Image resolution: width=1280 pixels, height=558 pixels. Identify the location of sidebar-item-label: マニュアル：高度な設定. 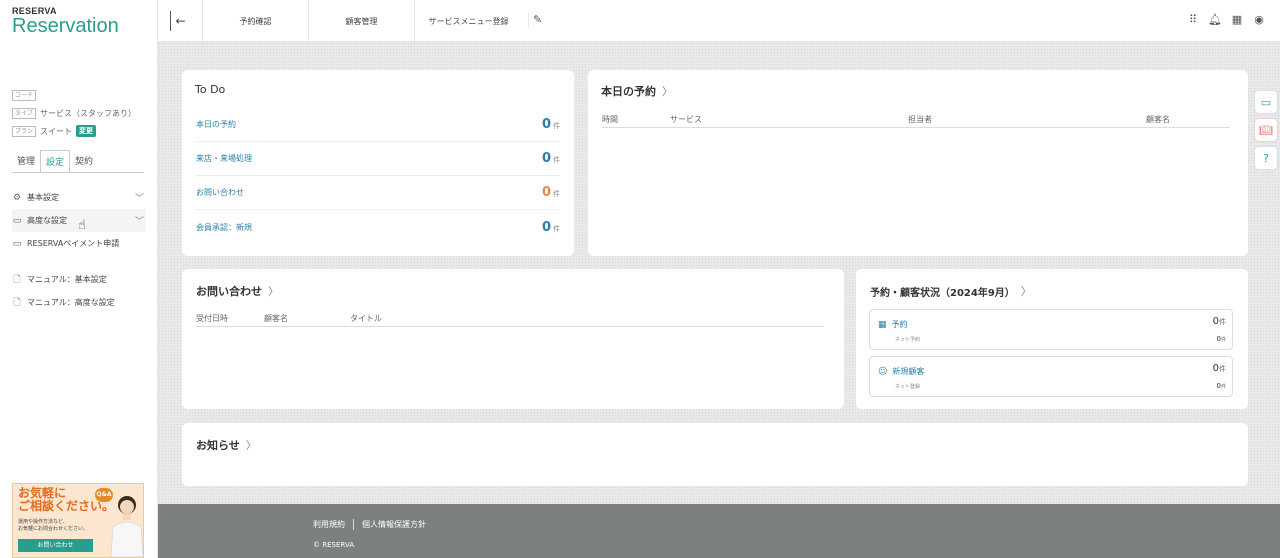
(71, 302).